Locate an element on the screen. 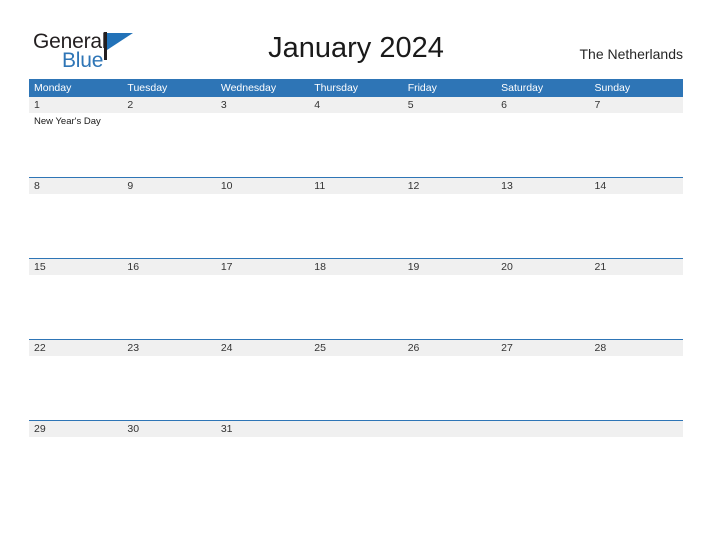  calendar-week-row: 29 30 31 is located at coordinates (356, 460).